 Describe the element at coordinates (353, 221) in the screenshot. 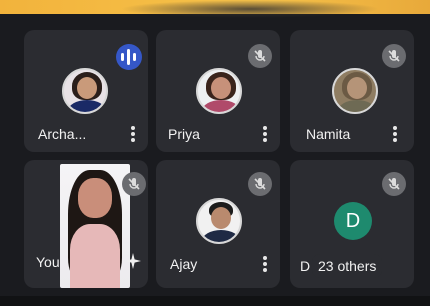

I see `avatar-initial: D` at that location.